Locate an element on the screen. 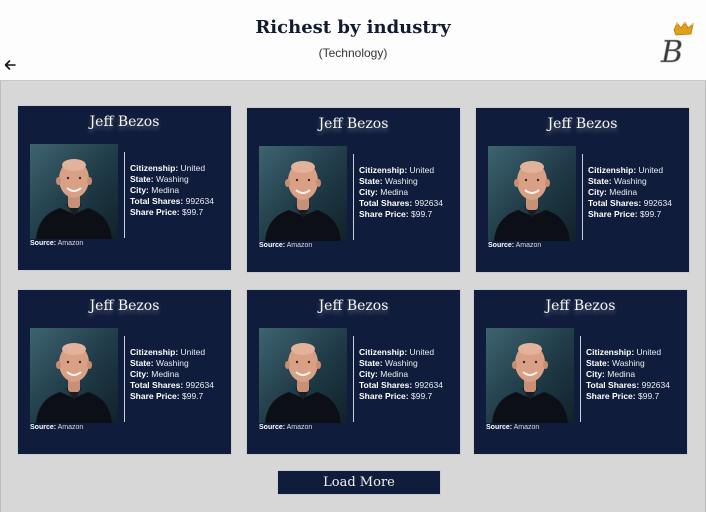 This screenshot has width=706, height=512. load-more-button: Load More is located at coordinates (359, 482).